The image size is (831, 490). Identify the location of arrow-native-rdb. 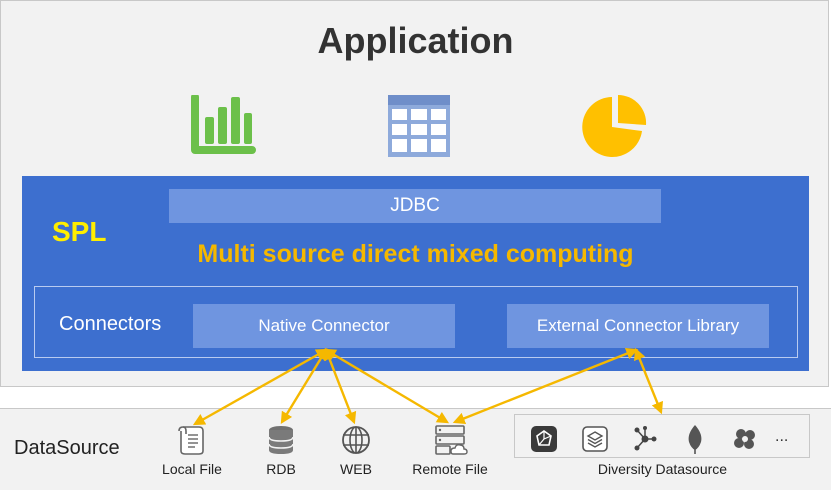
(304, 386).